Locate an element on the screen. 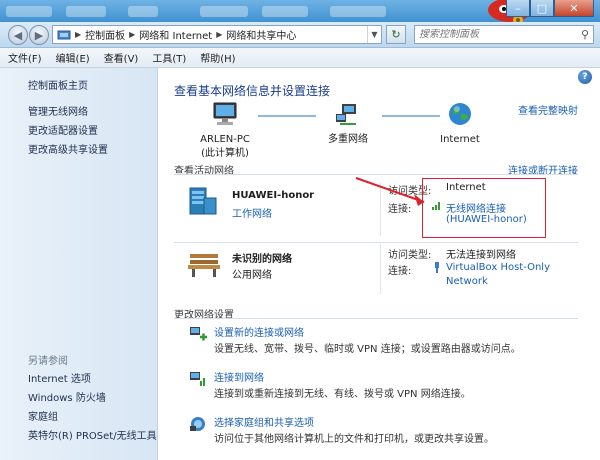 This screenshot has height=460, width=600. virtualbox-connection-link: VirtualBox Host-Only is located at coordinates (498, 267).